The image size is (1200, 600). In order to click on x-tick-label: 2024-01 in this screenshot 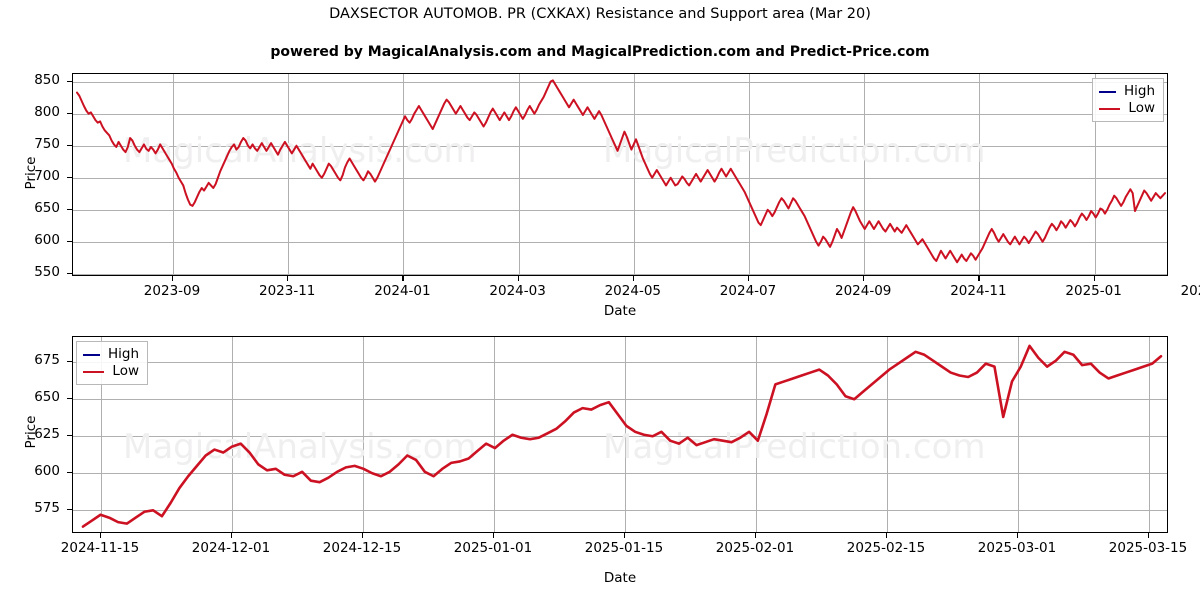, I will do `click(402, 291)`.